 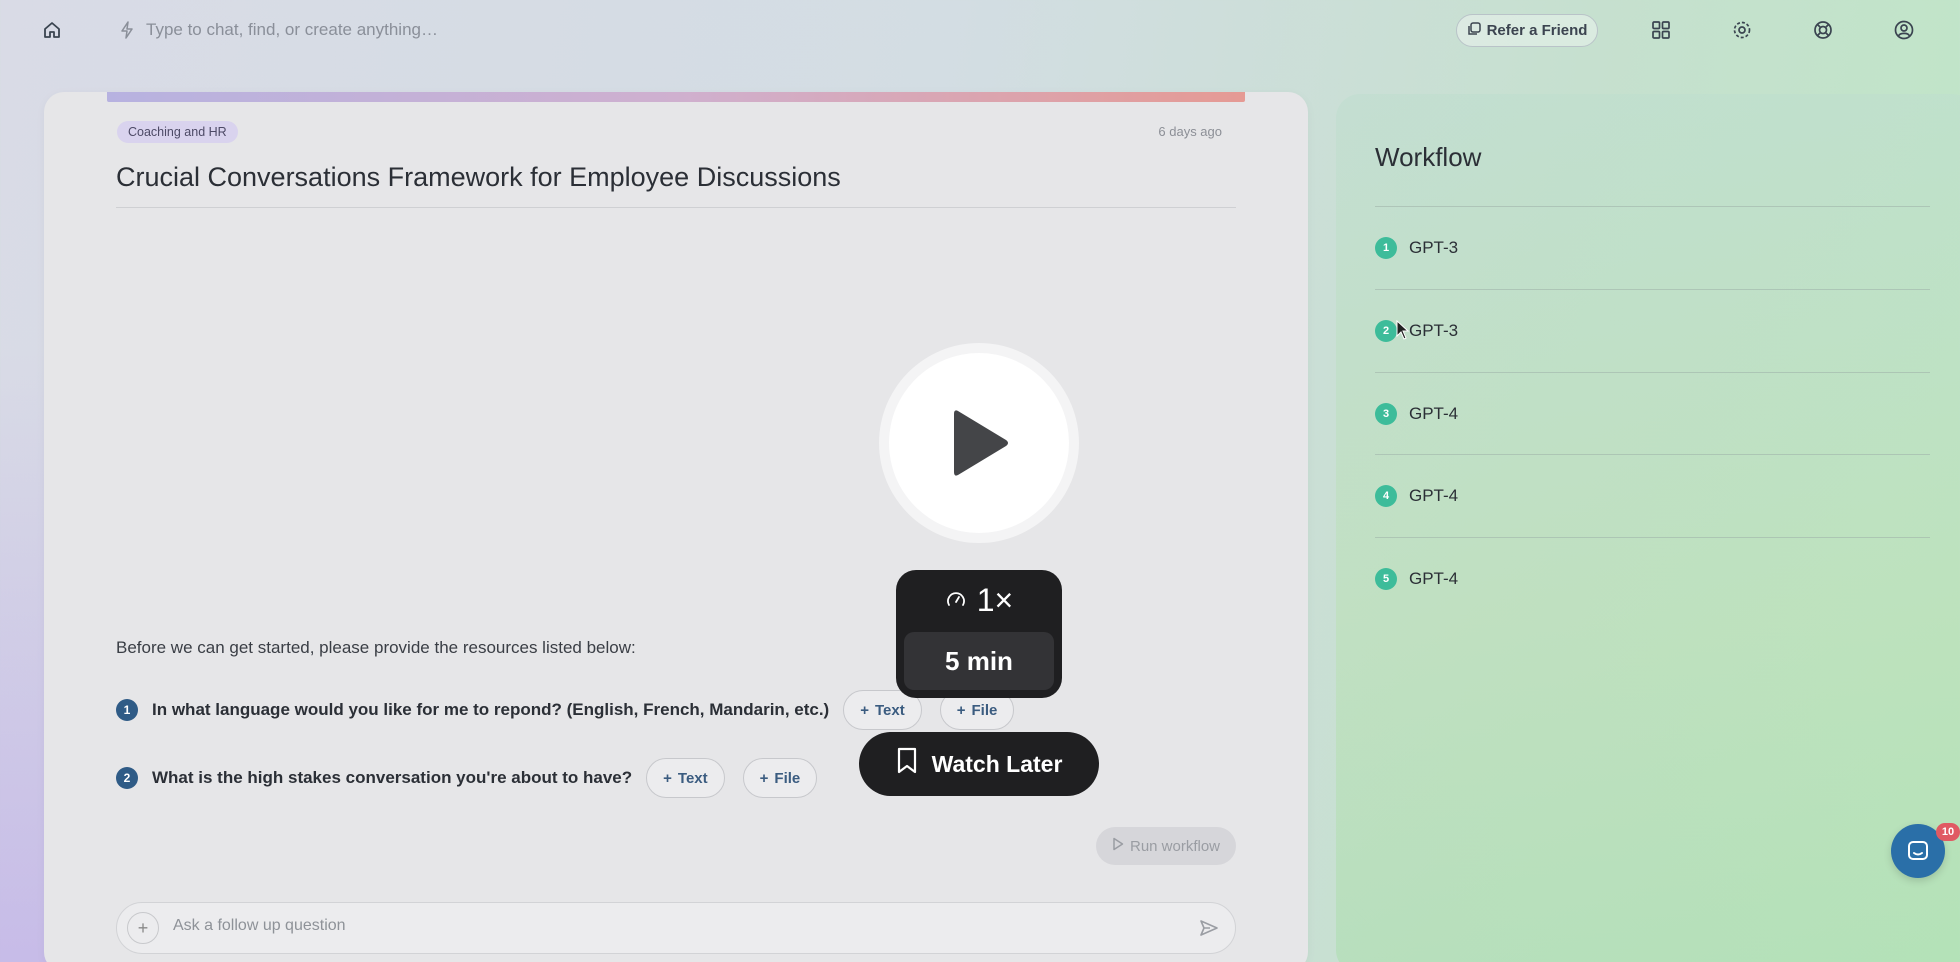 I want to click on attach-plus-icon: +, so click(x=143, y=928).